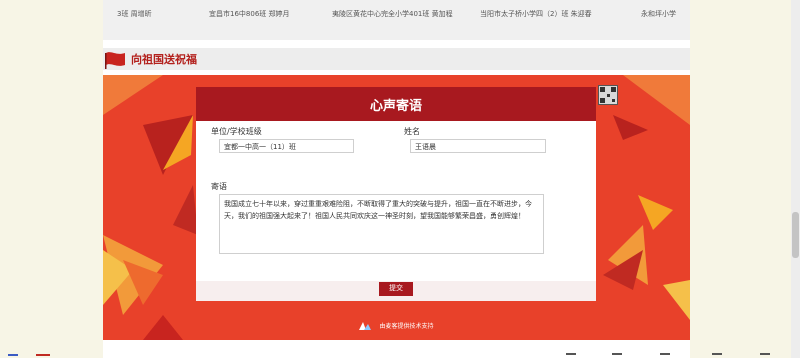 The image size is (800, 358). I want to click on scrollbar-thumb, so click(795, 235).